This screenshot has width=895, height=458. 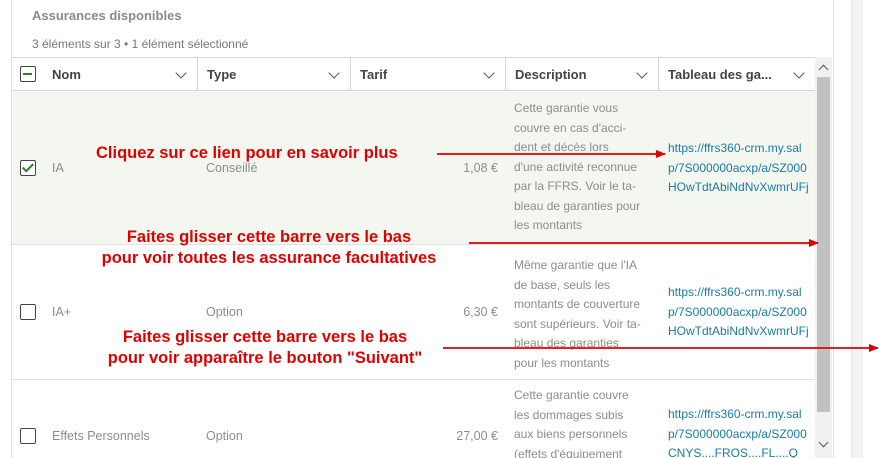 What do you see at coordinates (274, 74) in the screenshot?
I see `column-header-type: Type` at bounding box center [274, 74].